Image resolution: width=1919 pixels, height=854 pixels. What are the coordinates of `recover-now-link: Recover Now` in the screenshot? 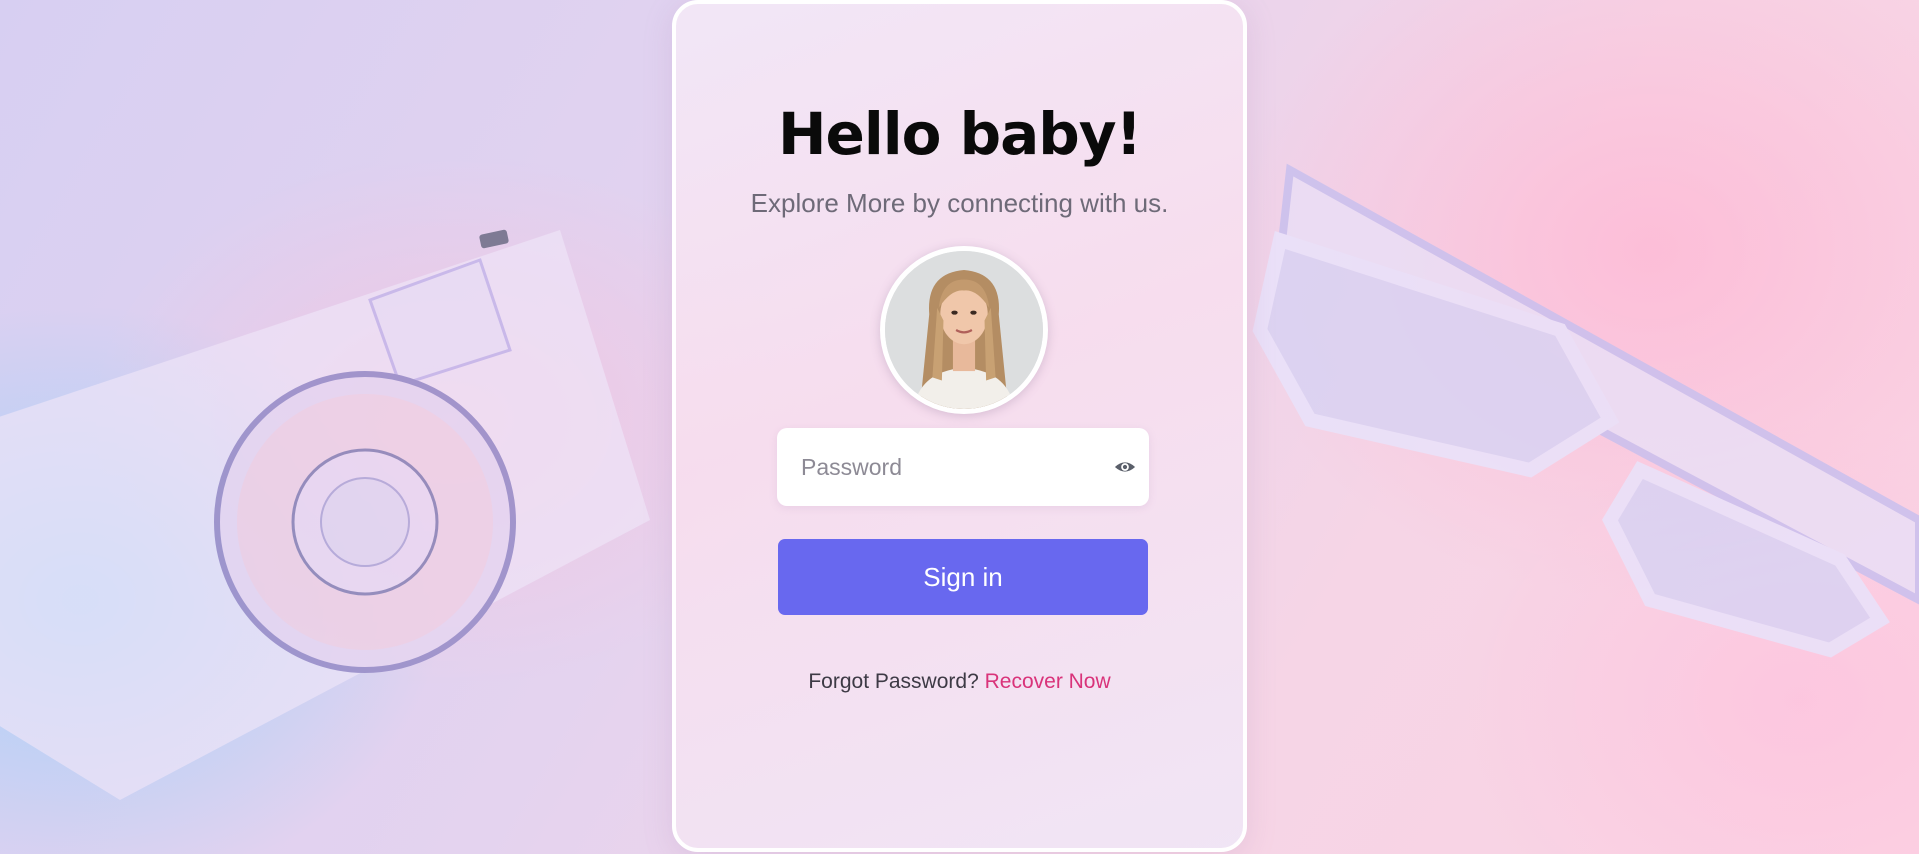 It's located at (1048, 681).